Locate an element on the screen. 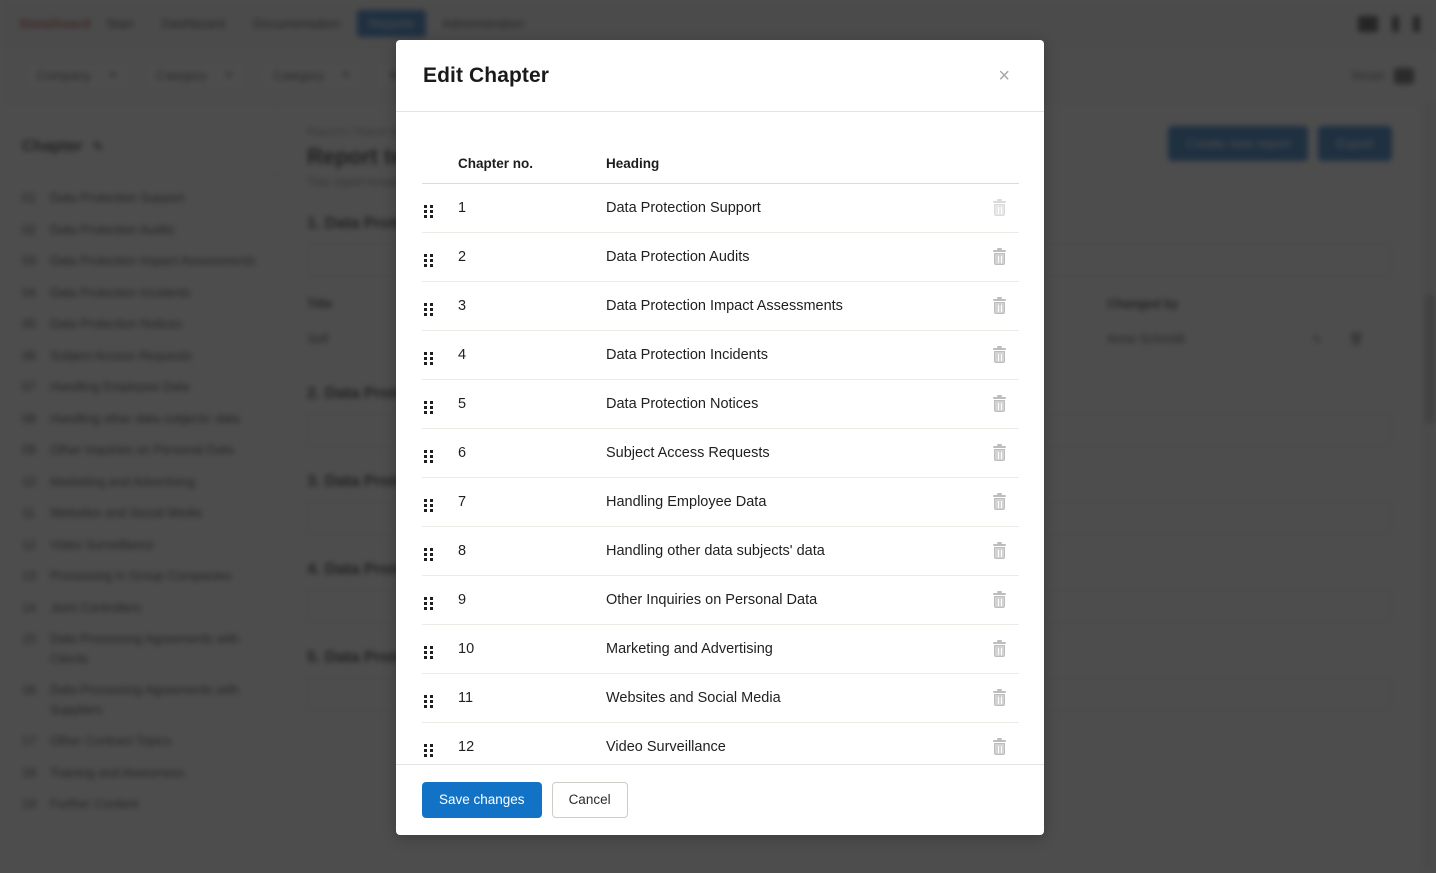 This screenshot has width=1436, height=873. table-row: 9 Other Inquiries on Personal Data is located at coordinates (720, 600).